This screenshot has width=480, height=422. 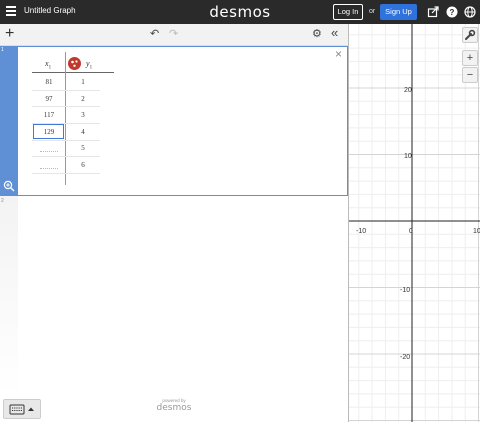 I want to click on point-style-icon, so click(x=74, y=63).